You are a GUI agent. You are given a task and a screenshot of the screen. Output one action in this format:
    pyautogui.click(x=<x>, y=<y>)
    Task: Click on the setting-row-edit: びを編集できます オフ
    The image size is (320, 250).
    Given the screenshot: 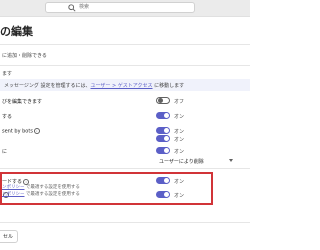 What is the action you would take?
    pyautogui.click(x=125, y=101)
    